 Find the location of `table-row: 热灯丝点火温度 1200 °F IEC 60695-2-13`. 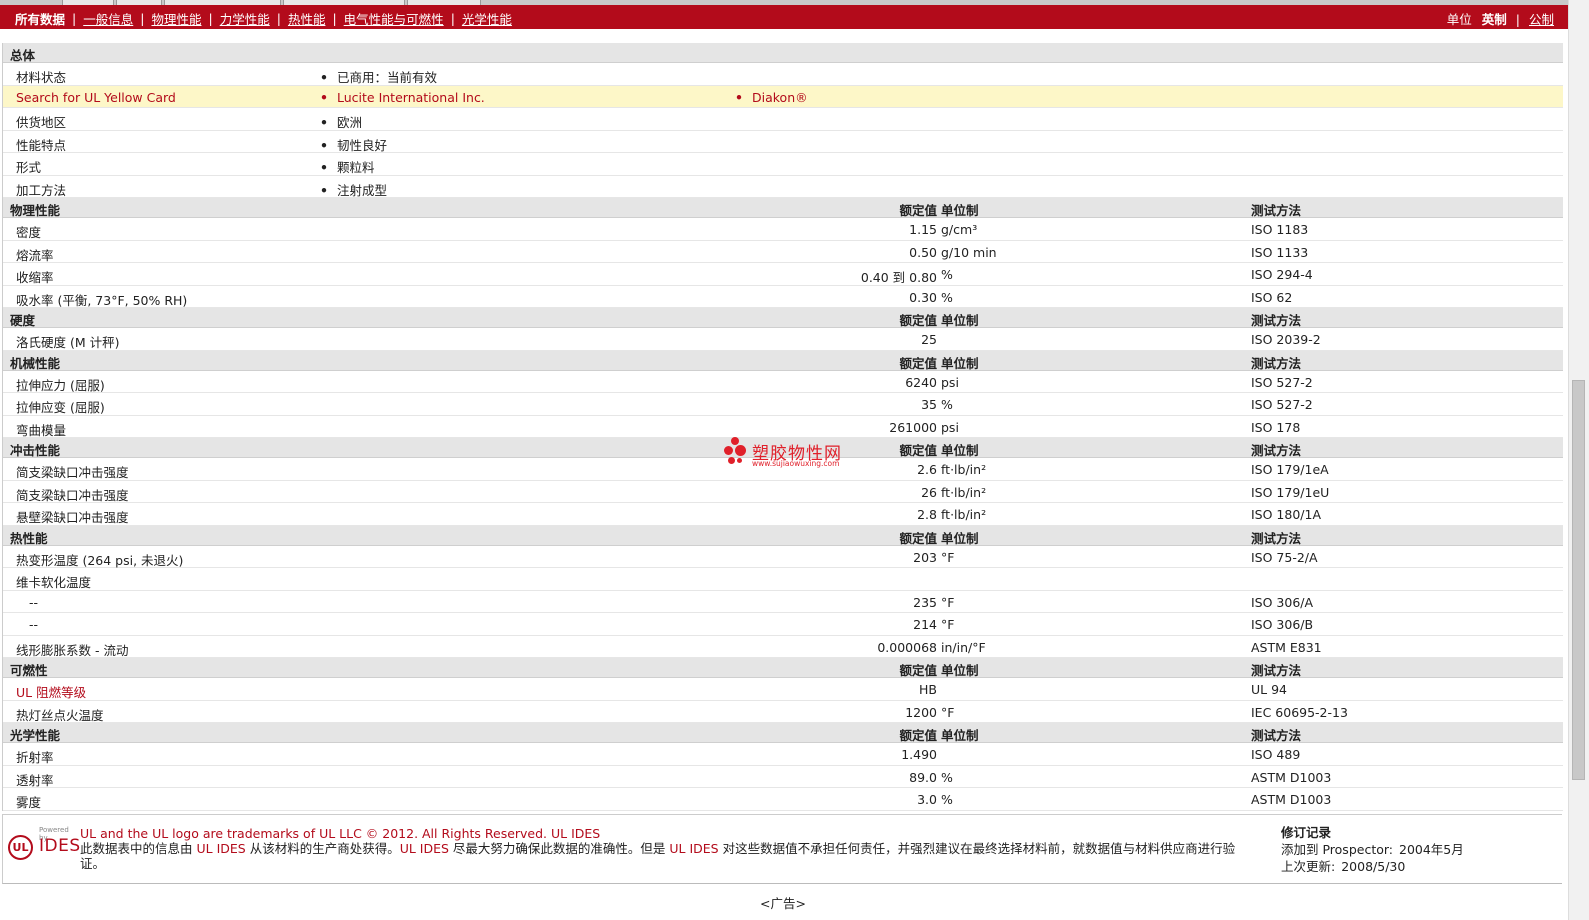

table-row: 热灯丝点火温度 1200 °F IEC 60695-2-13 is located at coordinates (783, 712).